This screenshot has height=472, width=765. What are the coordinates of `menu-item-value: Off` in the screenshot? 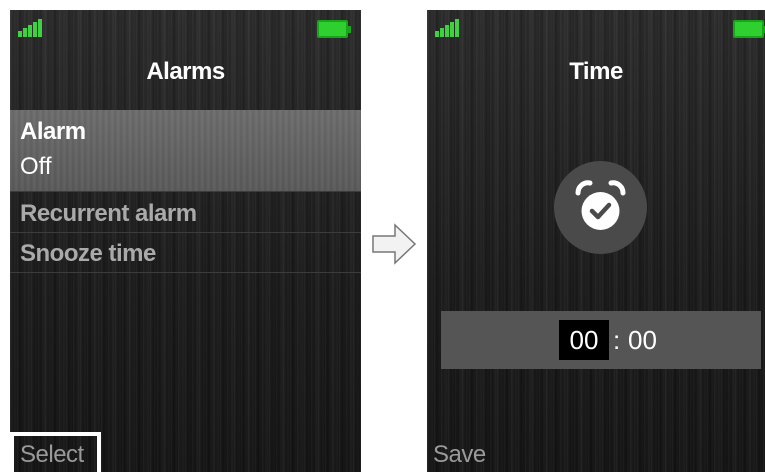 It's located at (36, 166).